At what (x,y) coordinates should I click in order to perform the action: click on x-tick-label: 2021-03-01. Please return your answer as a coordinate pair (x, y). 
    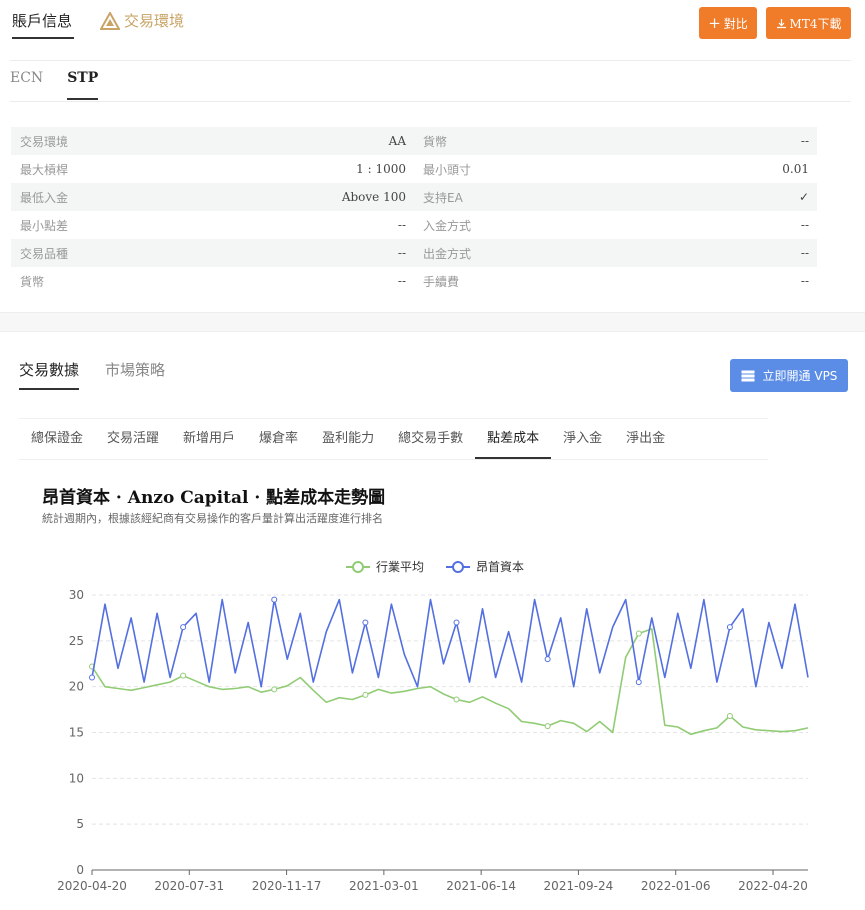
    Looking at the image, I should click on (384, 886).